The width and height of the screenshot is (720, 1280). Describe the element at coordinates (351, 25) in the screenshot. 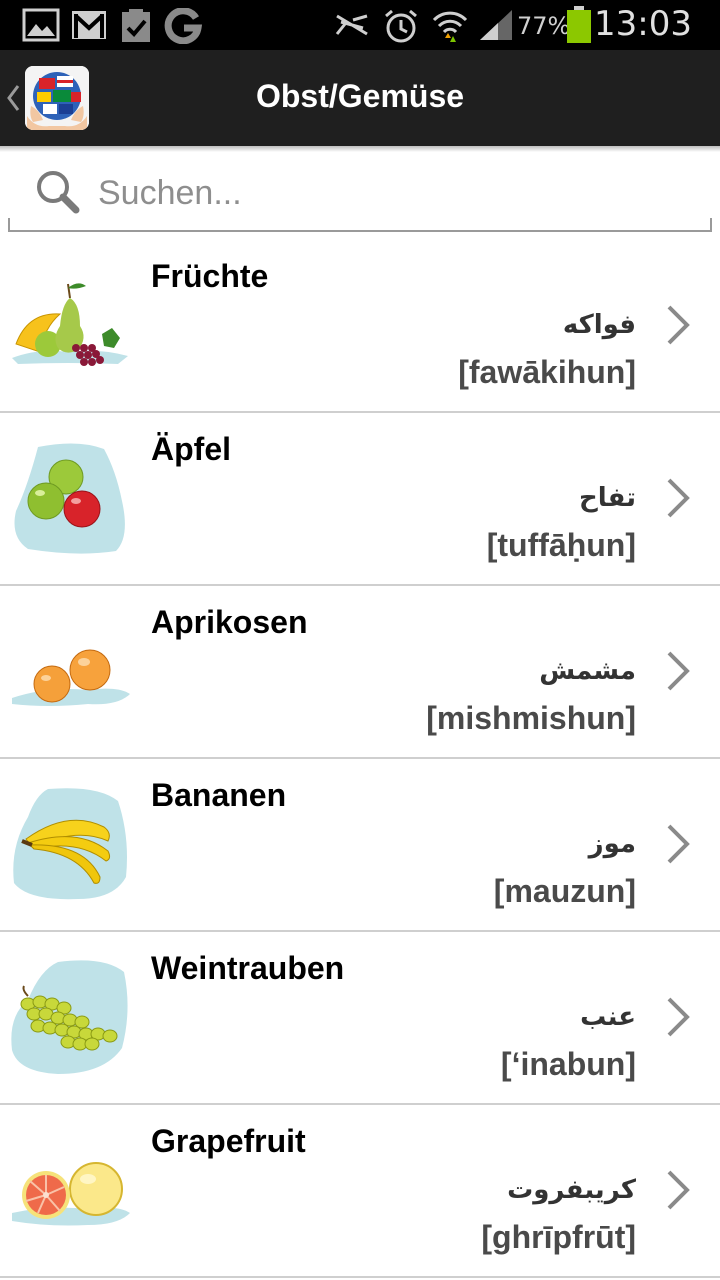

I see `mute-icon` at that location.